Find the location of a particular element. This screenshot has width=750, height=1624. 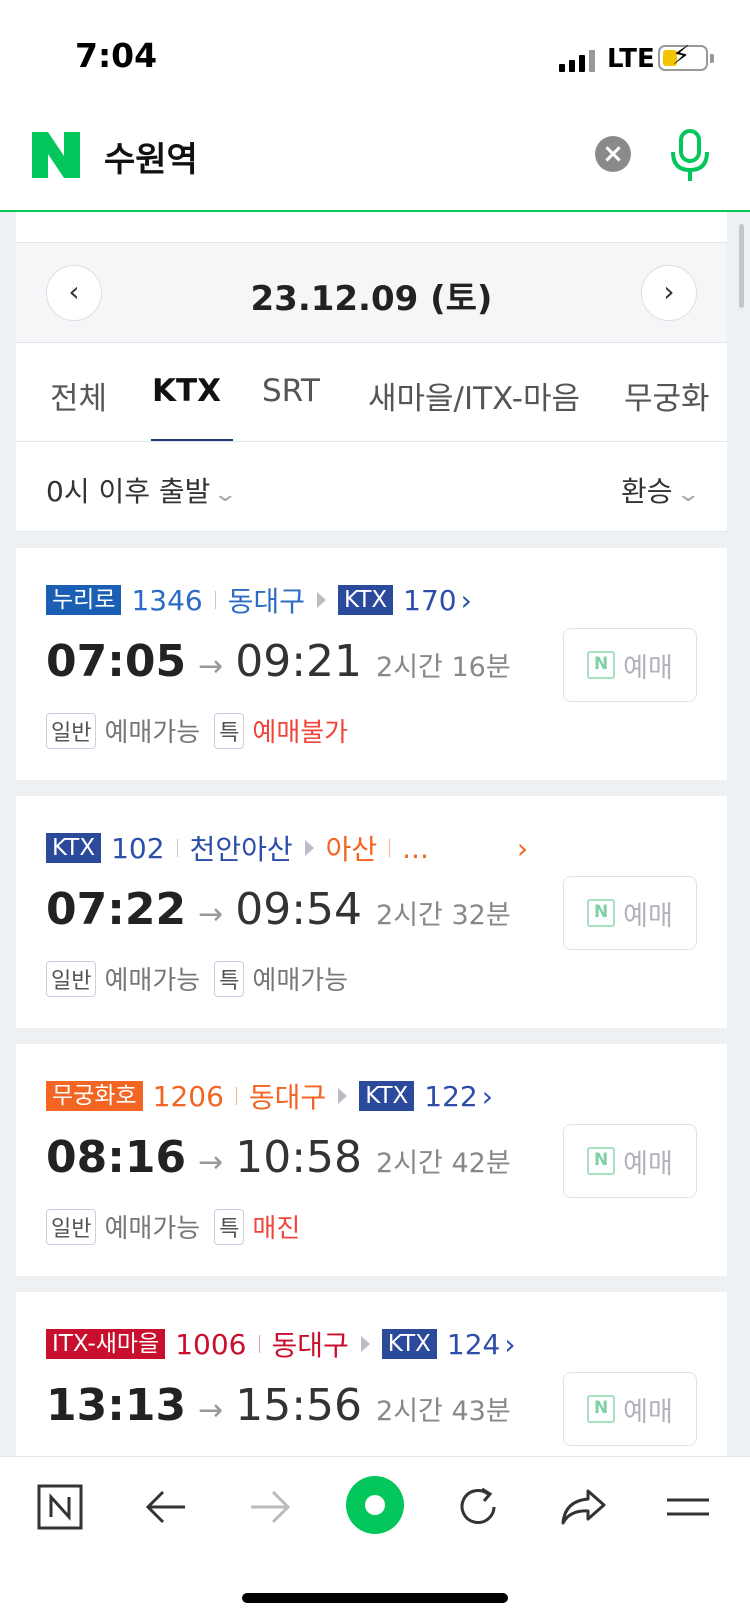

train-number: 102 is located at coordinates (138, 848).